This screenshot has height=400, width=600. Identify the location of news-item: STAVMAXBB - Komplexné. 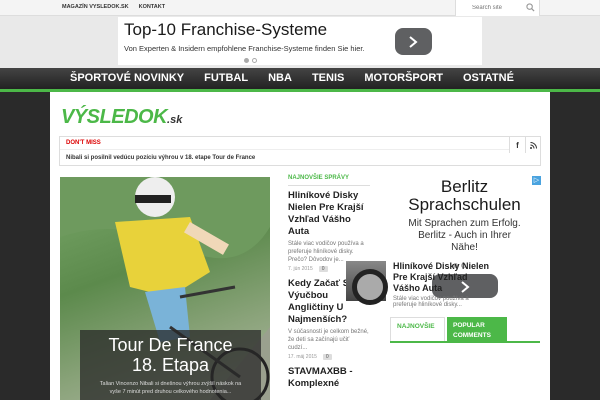
(329, 378).